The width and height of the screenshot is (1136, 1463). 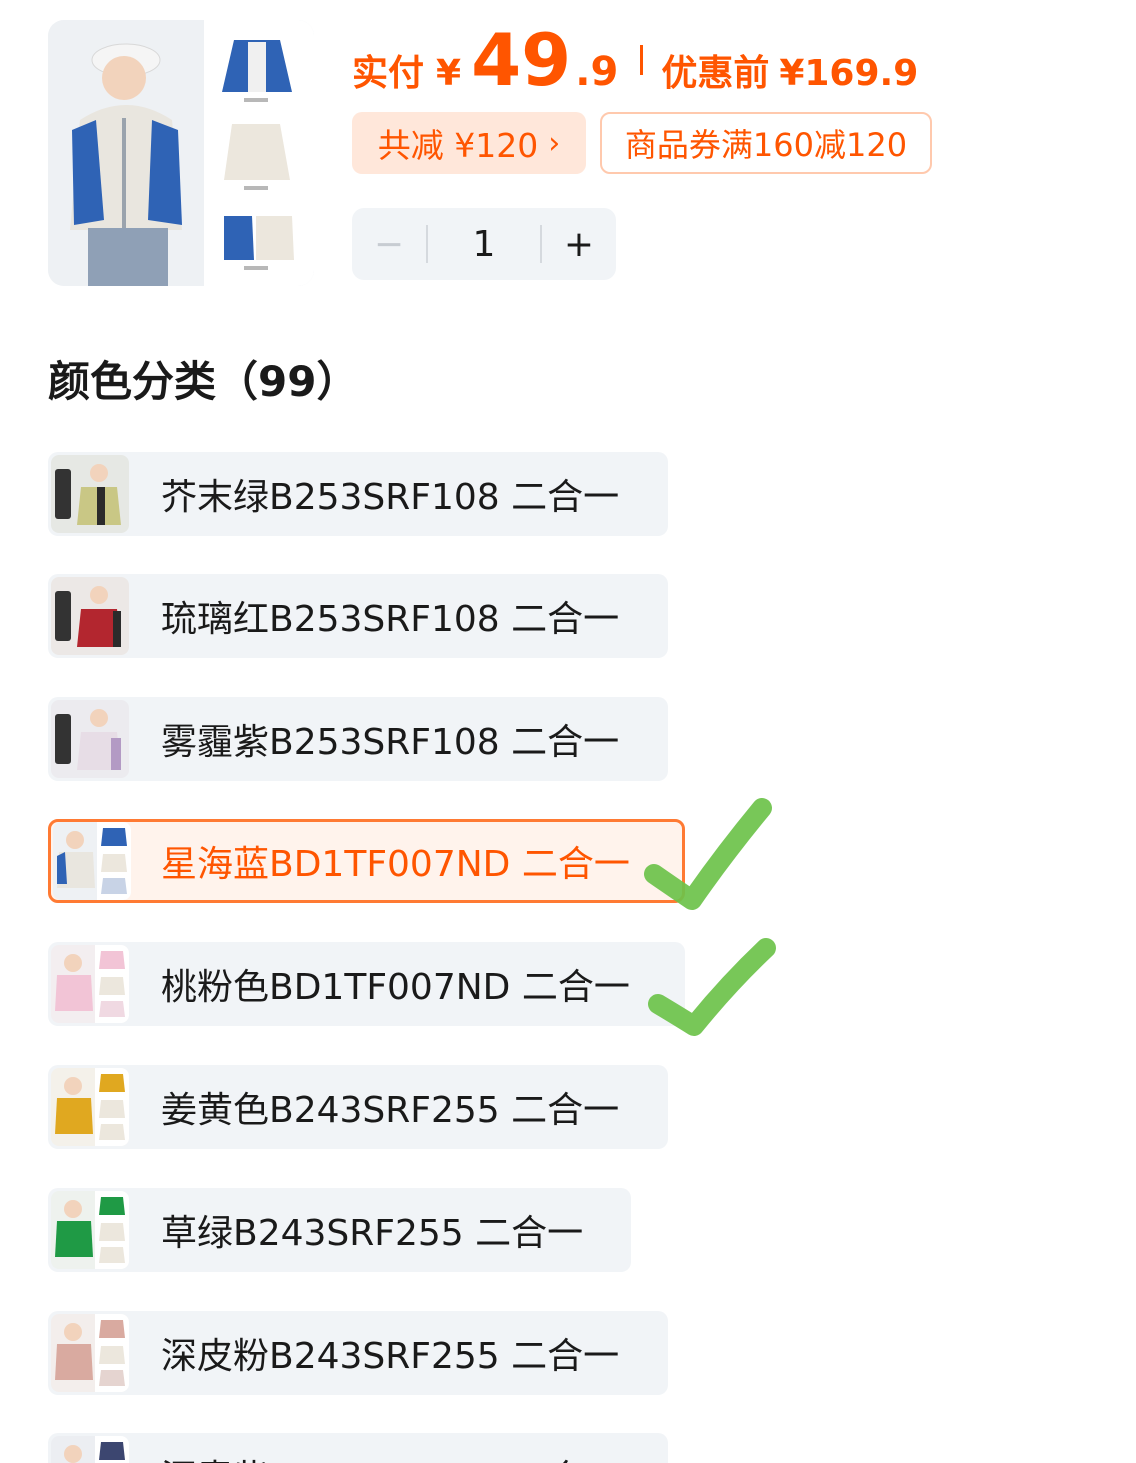 What do you see at coordinates (390, 497) in the screenshot?
I see `option-label: 芥末绿B253SRF108 二合一` at bounding box center [390, 497].